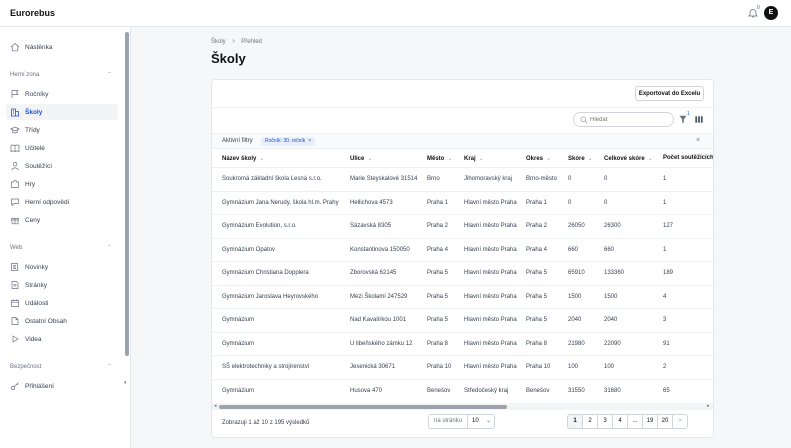 The width and height of the screenshot is (791, 448). Describe the element at coordinates (683, 119) in the screenshot. I see `filter-icon` at that location.